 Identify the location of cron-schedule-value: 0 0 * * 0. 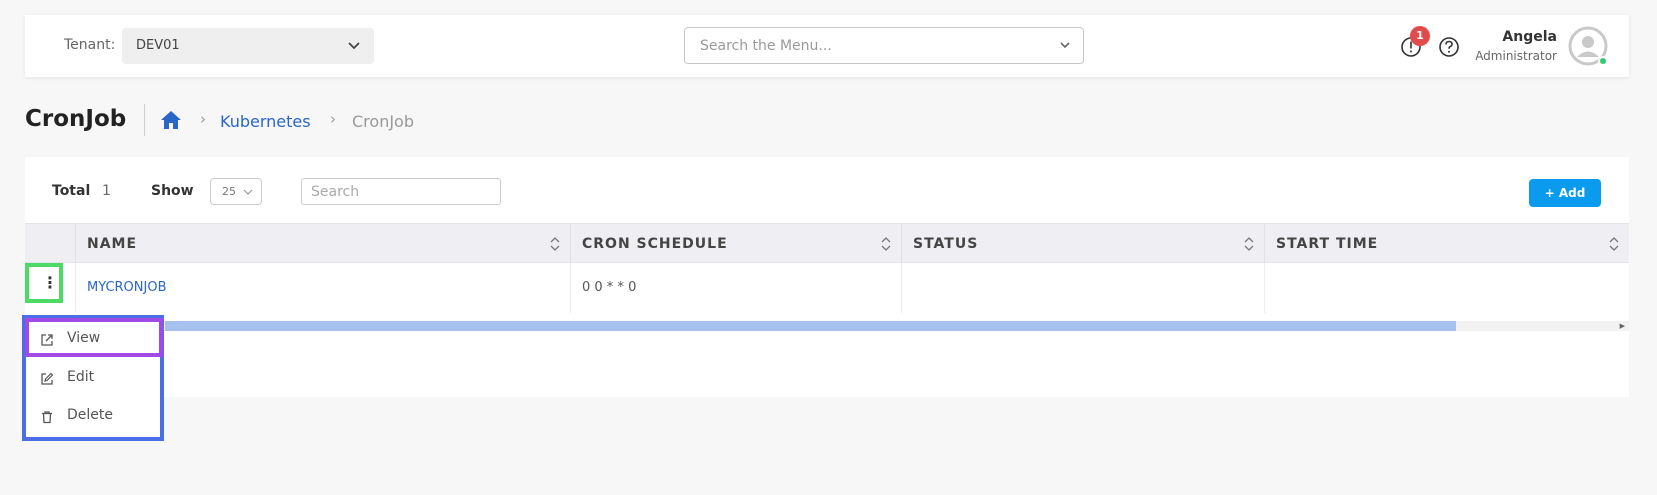
(609, 287).